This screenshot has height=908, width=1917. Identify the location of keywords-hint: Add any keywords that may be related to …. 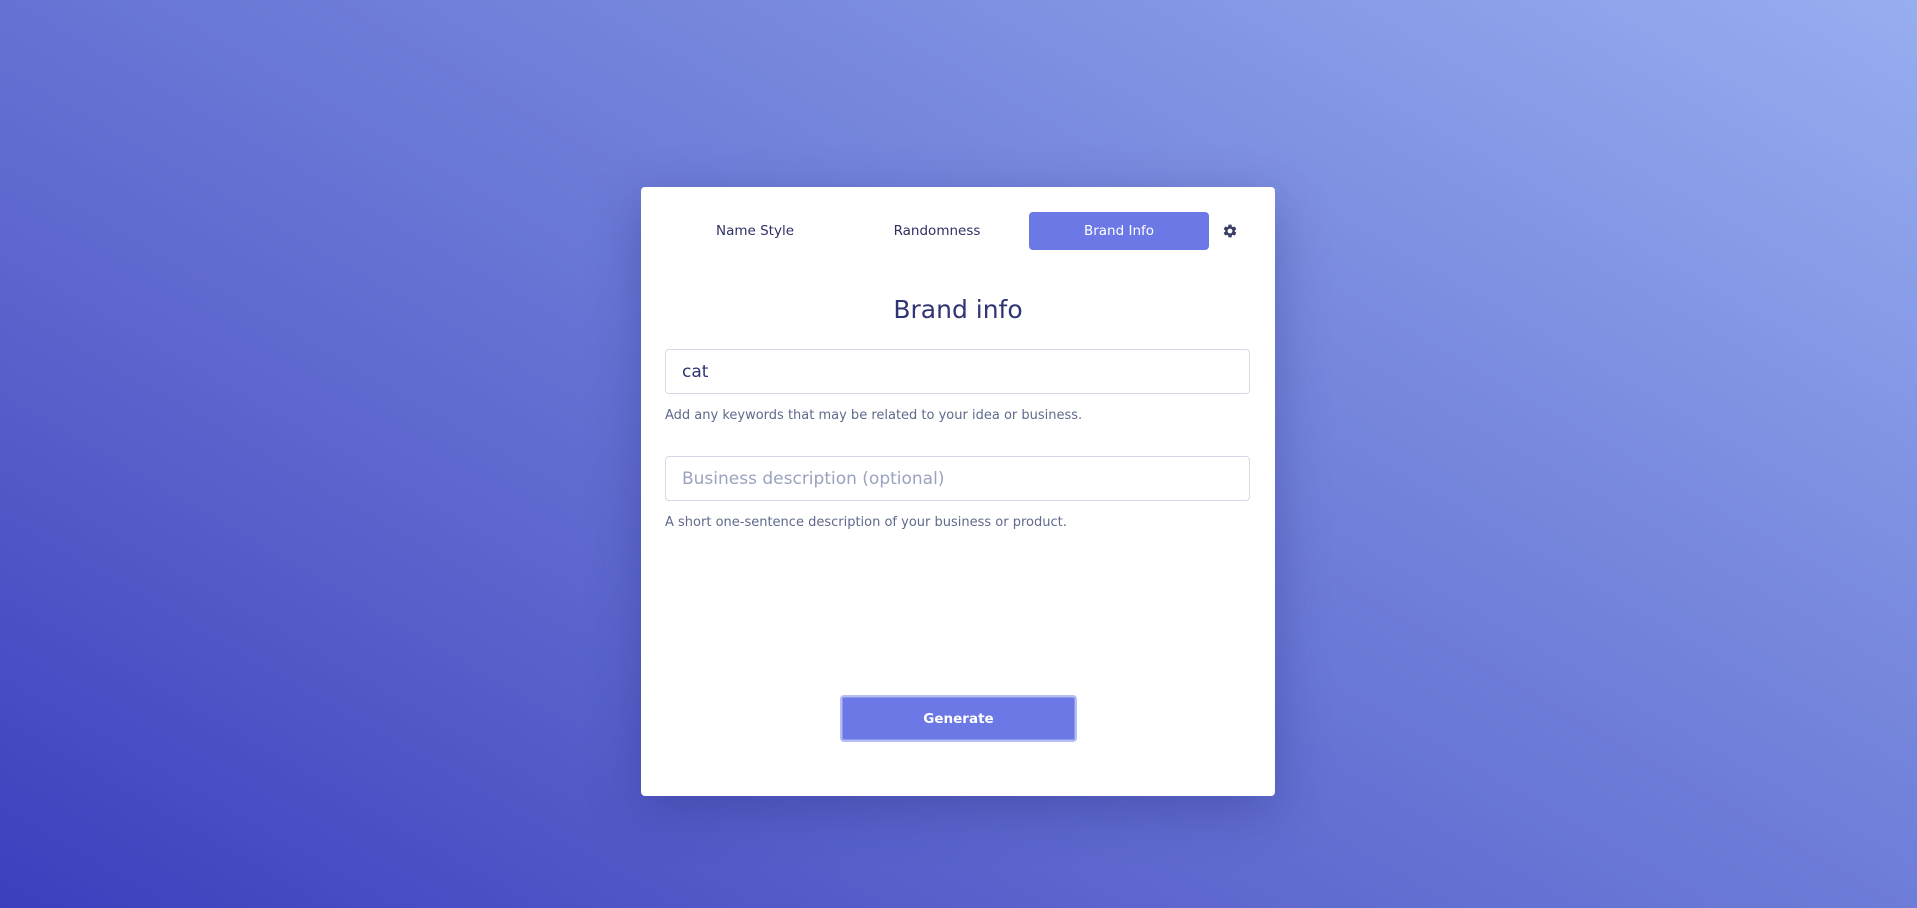
(874, 415).